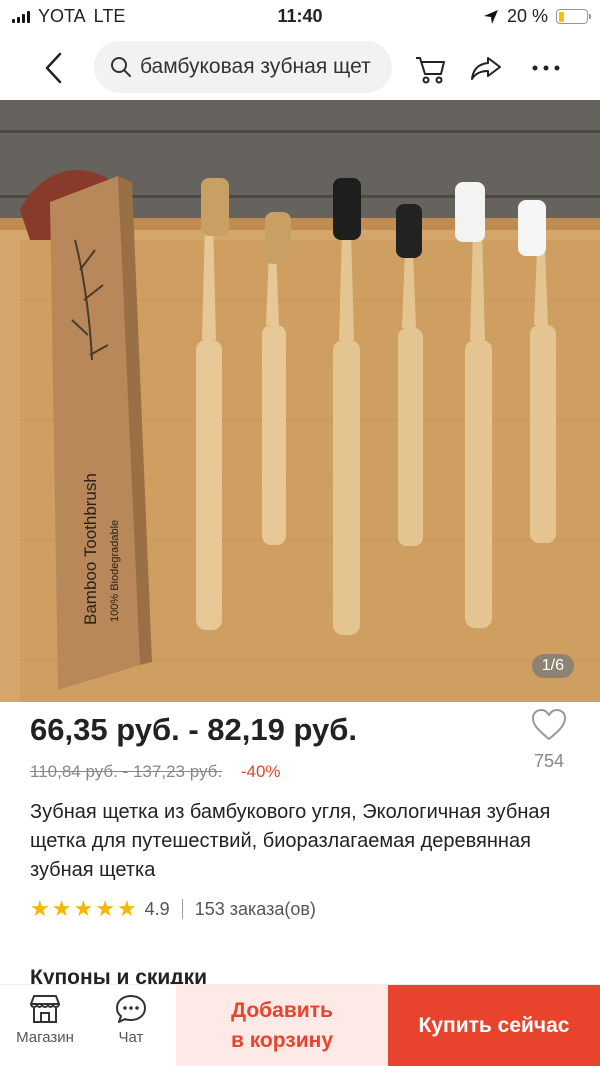  I want to click on orders-count: 153 заказа(ов), so click(255, 908).